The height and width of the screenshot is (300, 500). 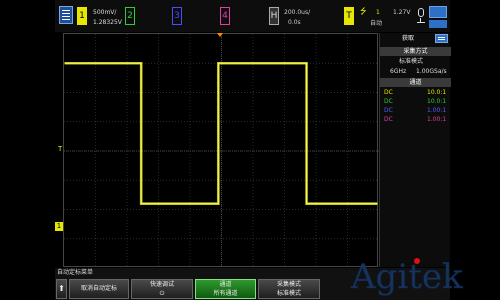 I want to click on softkey-acq-mode-value: 标准模式, so click(x=288, y=293).